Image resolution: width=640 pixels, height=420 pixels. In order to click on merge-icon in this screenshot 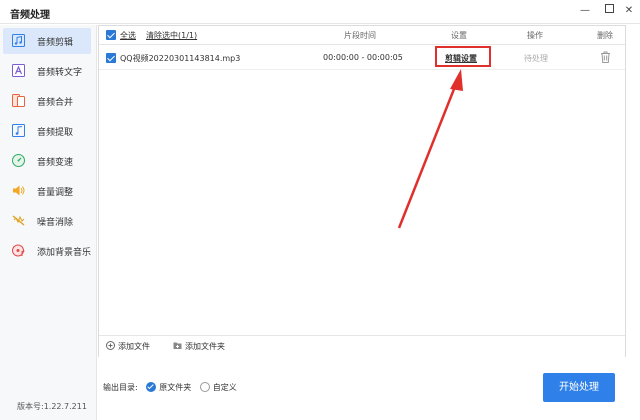, I will do `click(18, 100)`.